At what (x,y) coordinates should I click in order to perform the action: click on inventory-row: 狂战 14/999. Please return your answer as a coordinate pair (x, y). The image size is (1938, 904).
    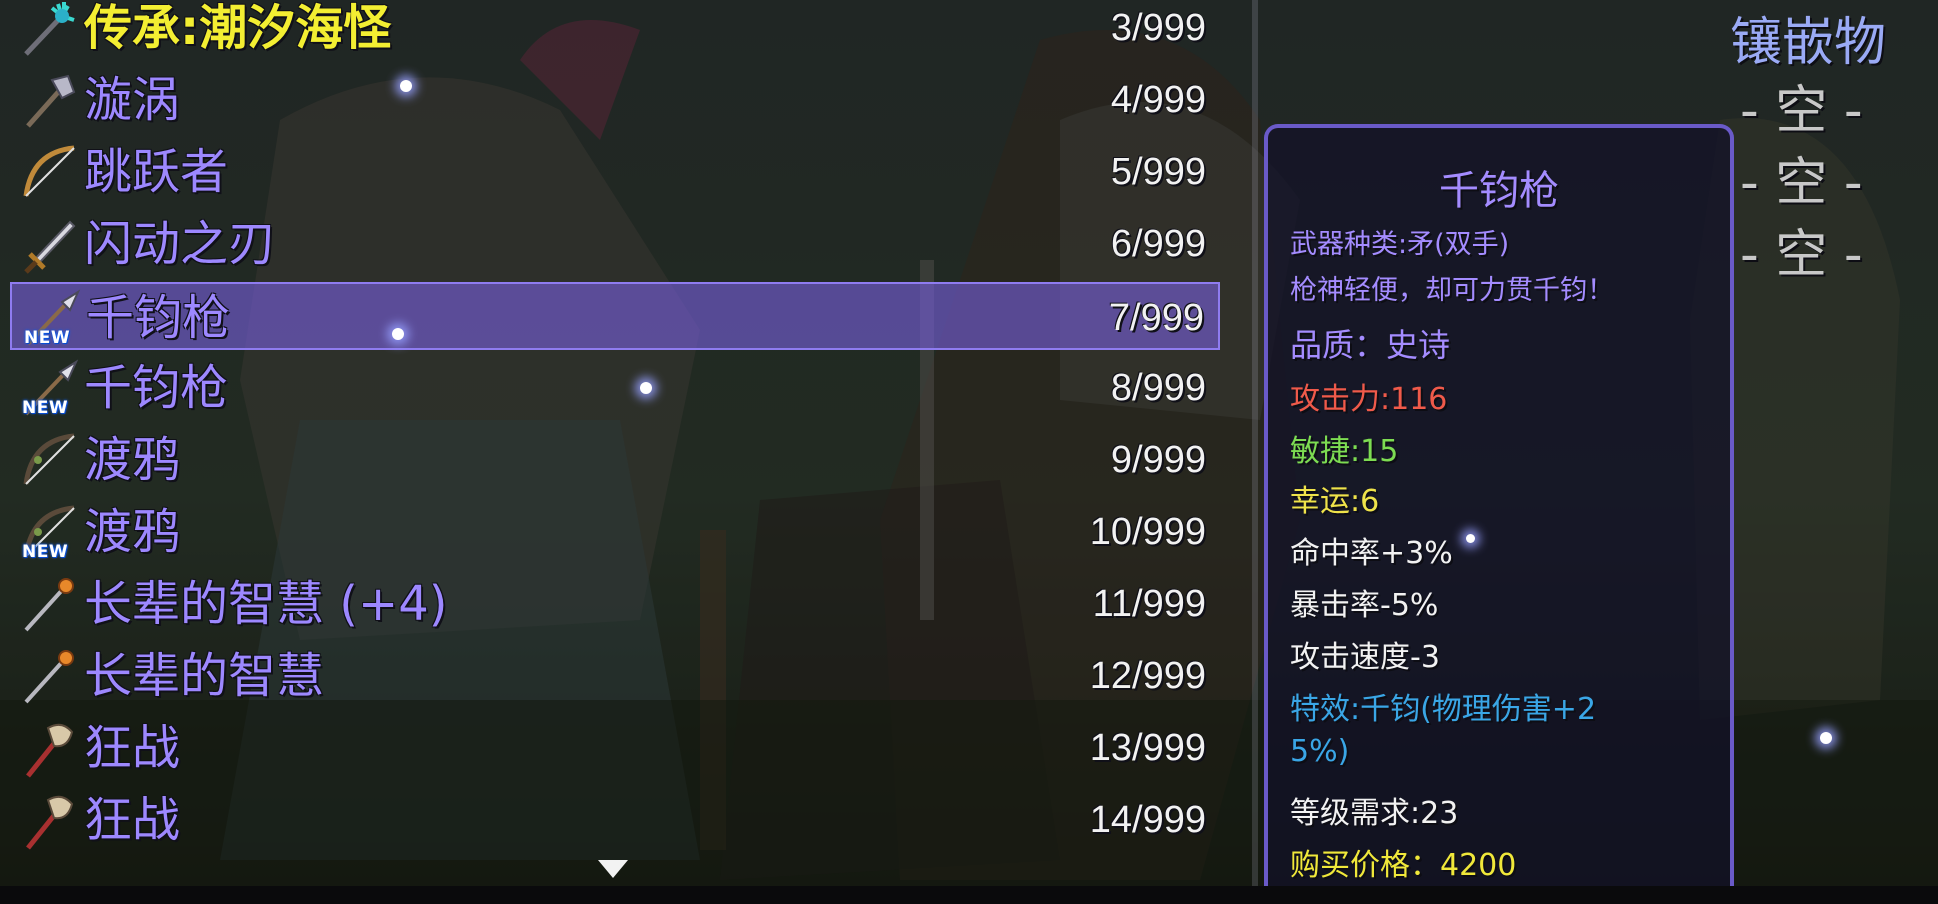
    Looking at the image, I should click on (615, 820).